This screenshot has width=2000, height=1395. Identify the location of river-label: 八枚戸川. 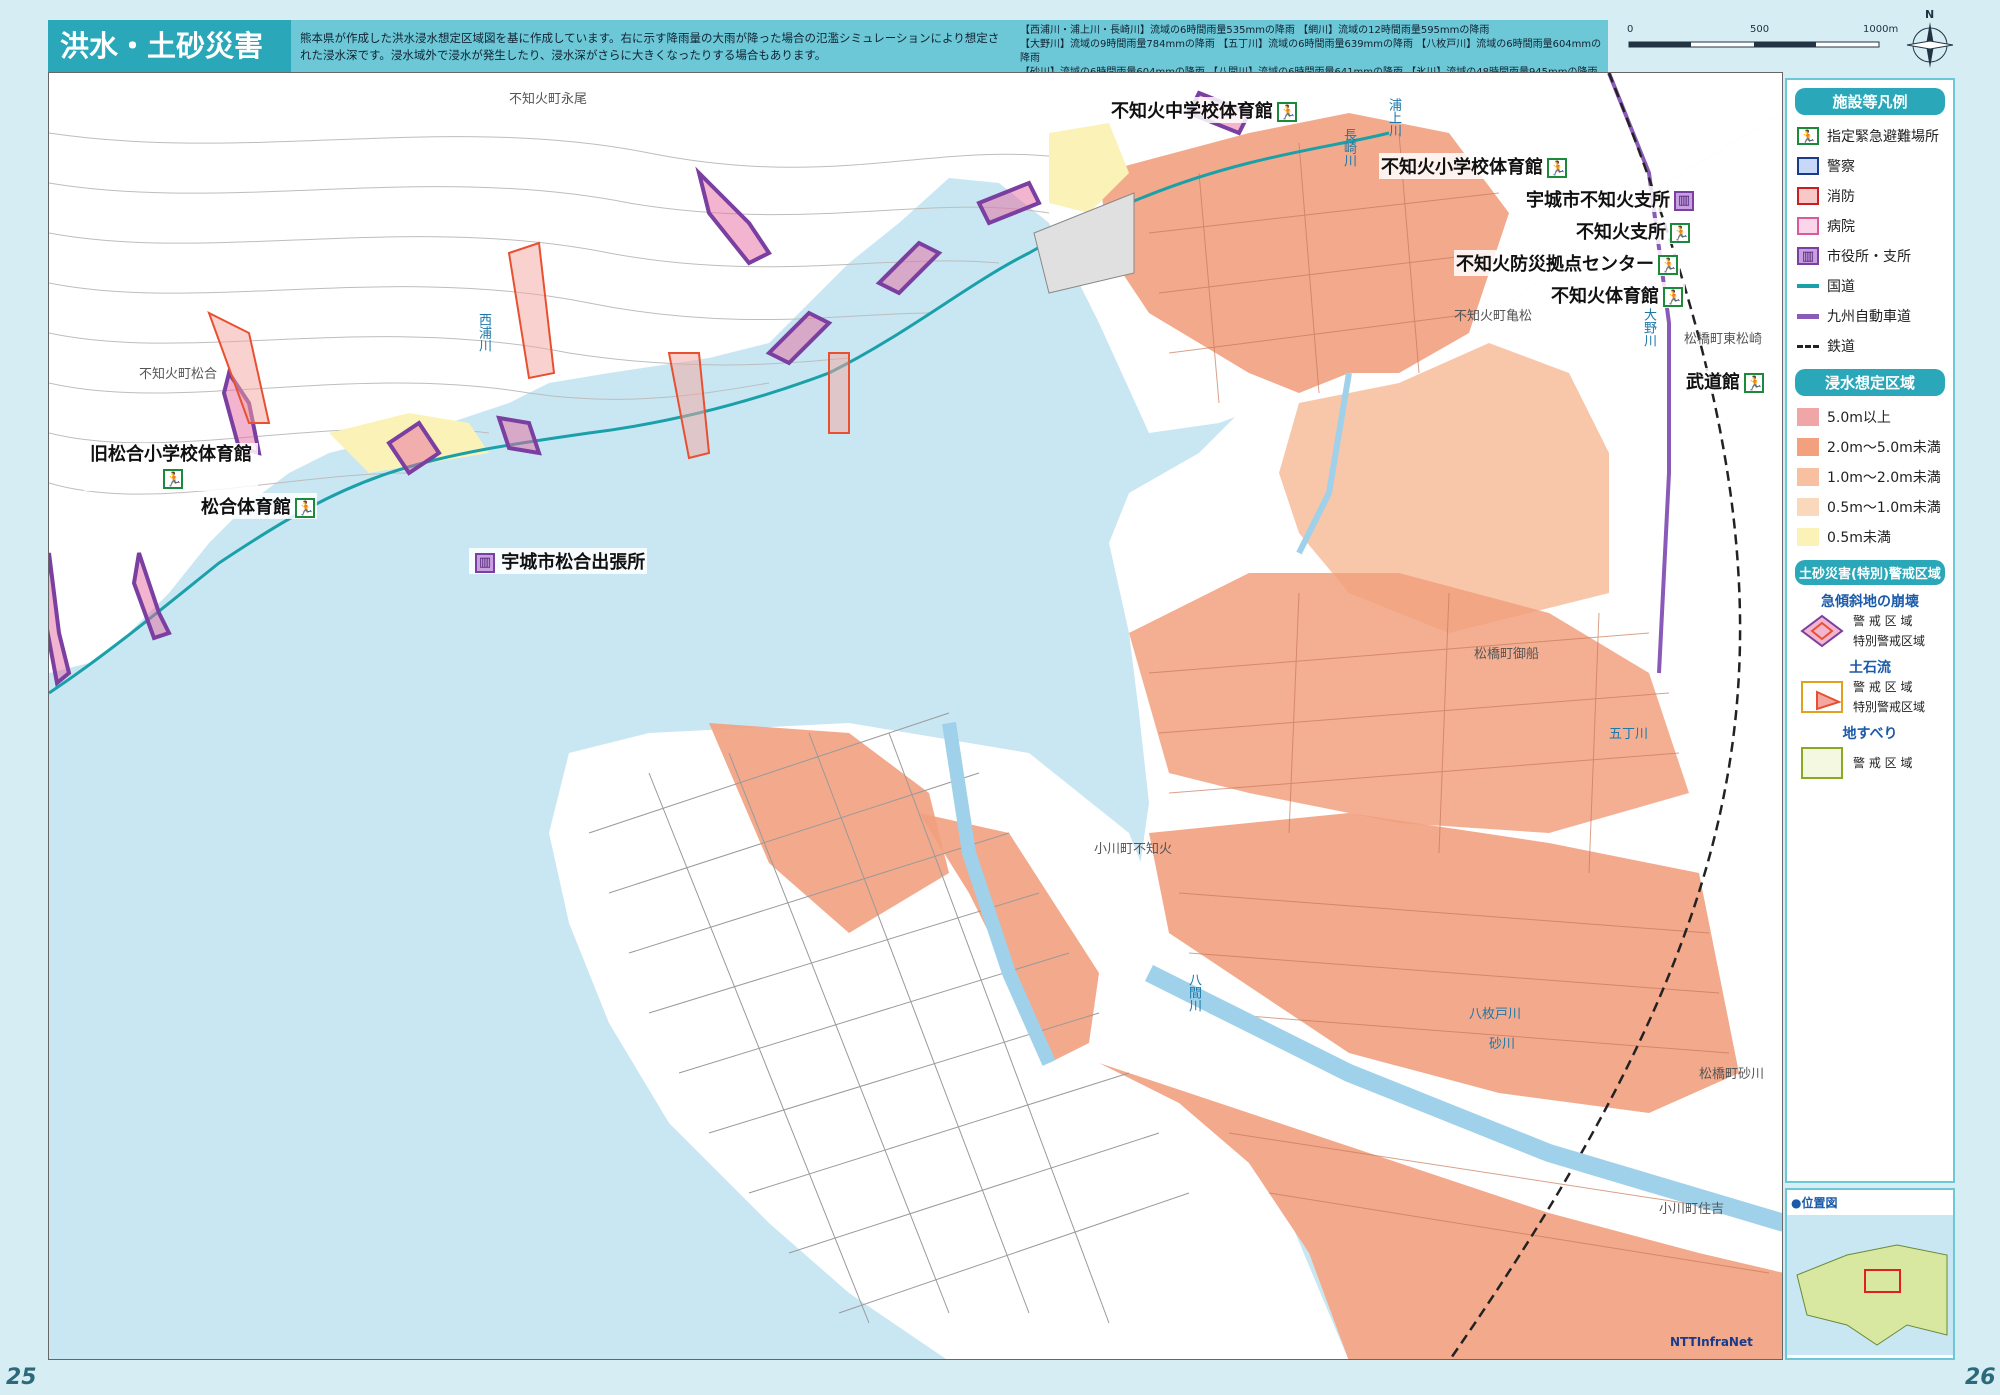
(1495, 1014).